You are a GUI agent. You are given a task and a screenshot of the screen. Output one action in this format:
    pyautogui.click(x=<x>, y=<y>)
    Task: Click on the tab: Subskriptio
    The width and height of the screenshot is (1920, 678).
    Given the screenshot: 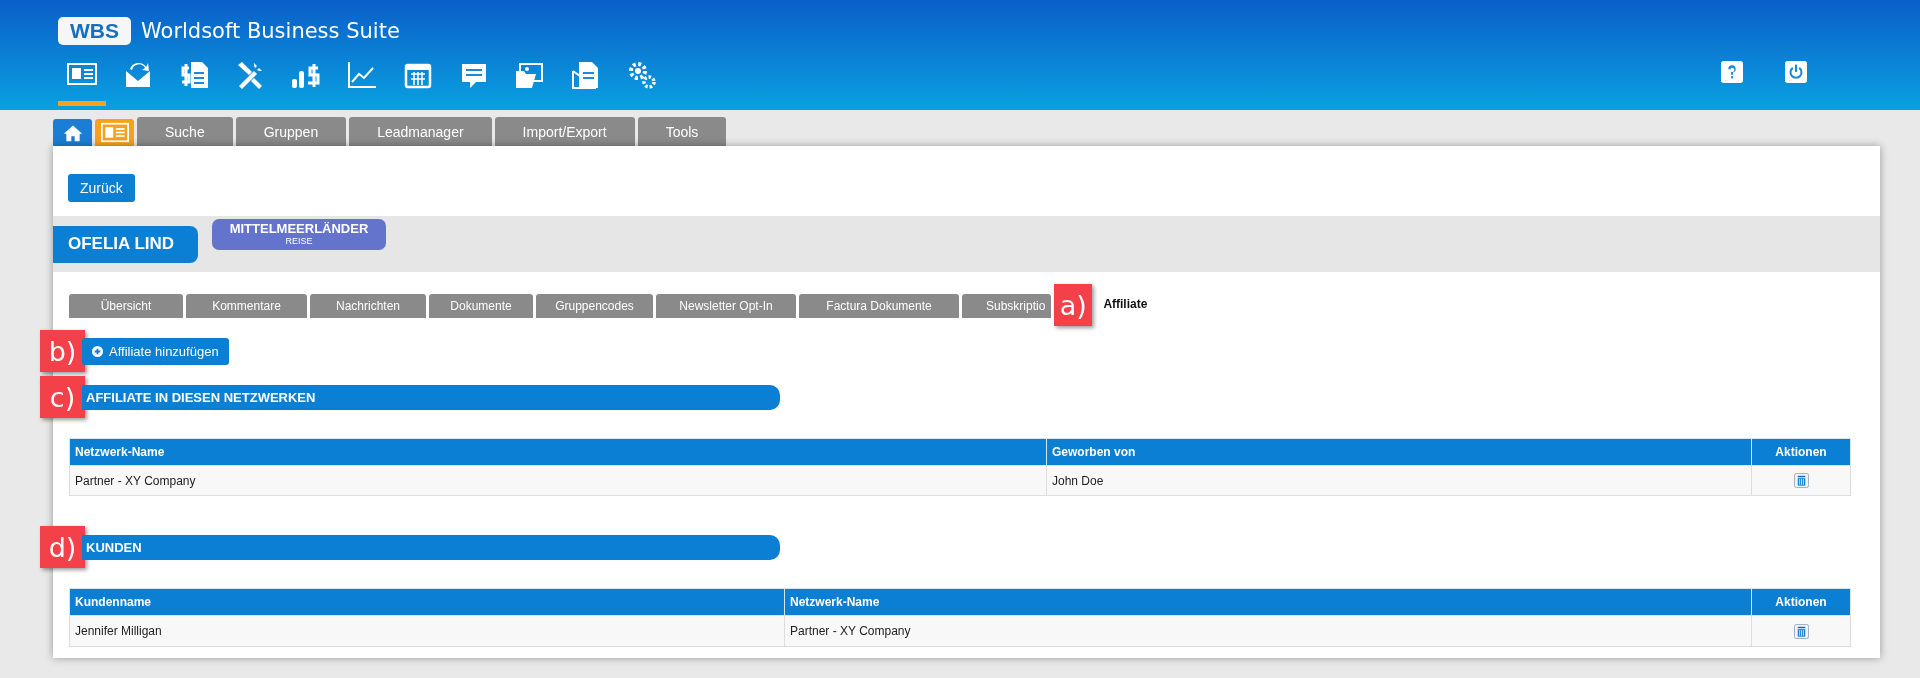 What is the action you would take?
    pyautogui.click(x=1007, y=306)
    